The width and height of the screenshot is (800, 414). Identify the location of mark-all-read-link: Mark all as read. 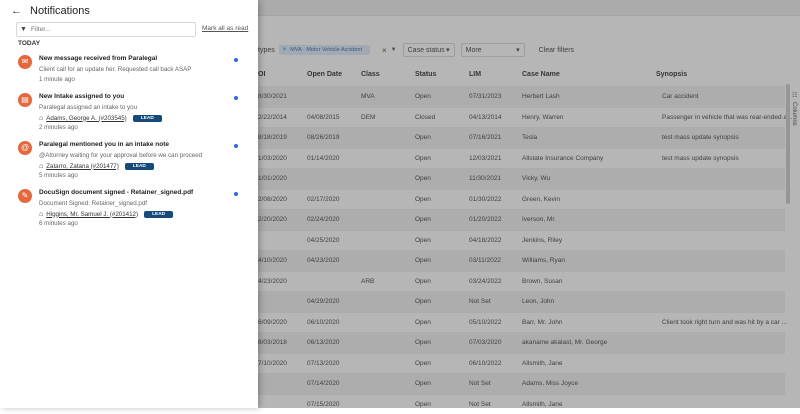
(225, 28).